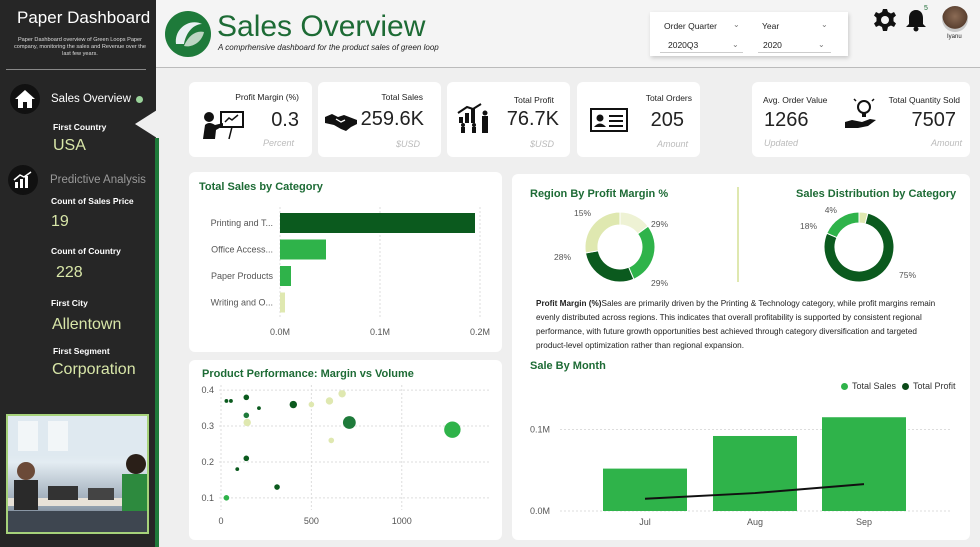 The height and width of the screenshot is (547, 980). What do you see at coordinates (955, 19) in the screenshot?
I see `avatar` at bounding box center [955, 19].